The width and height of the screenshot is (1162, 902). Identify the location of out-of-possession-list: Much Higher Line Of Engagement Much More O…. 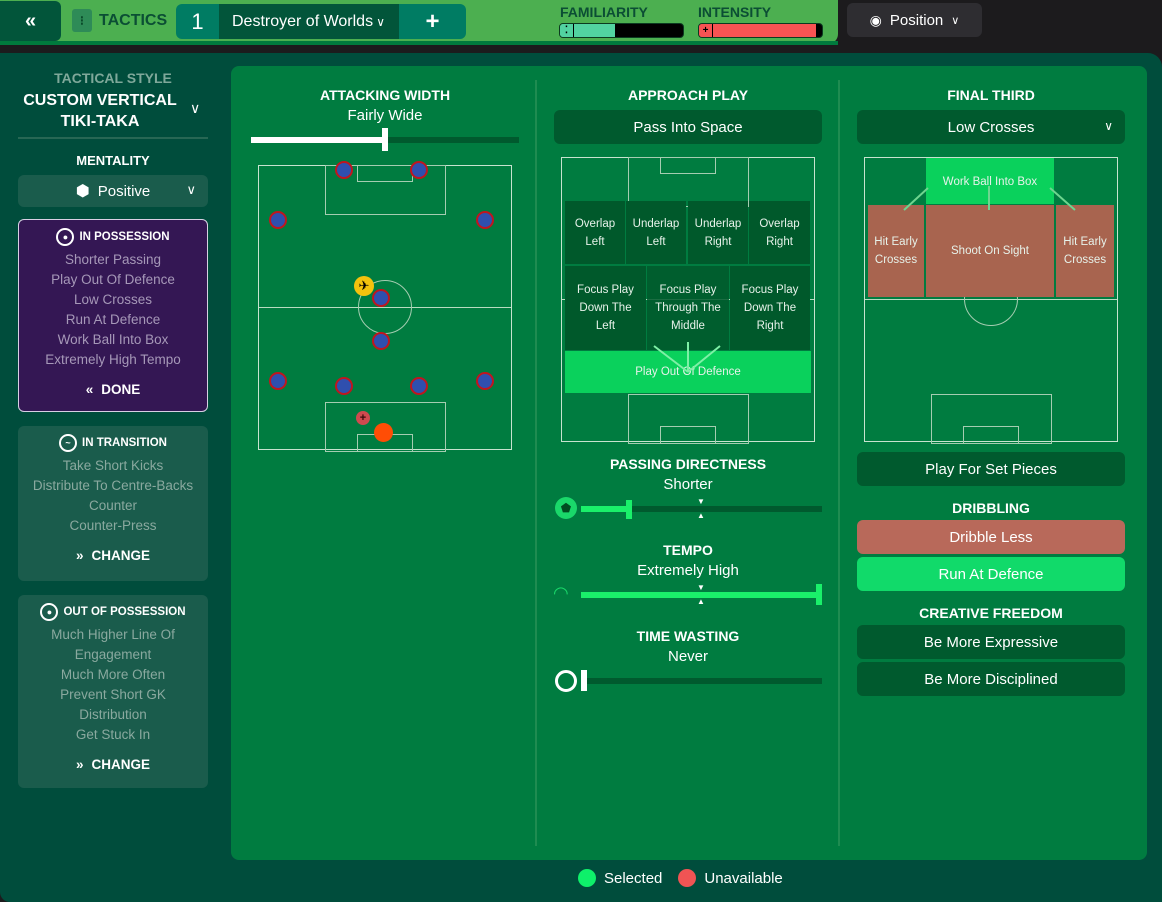
(113, 685).